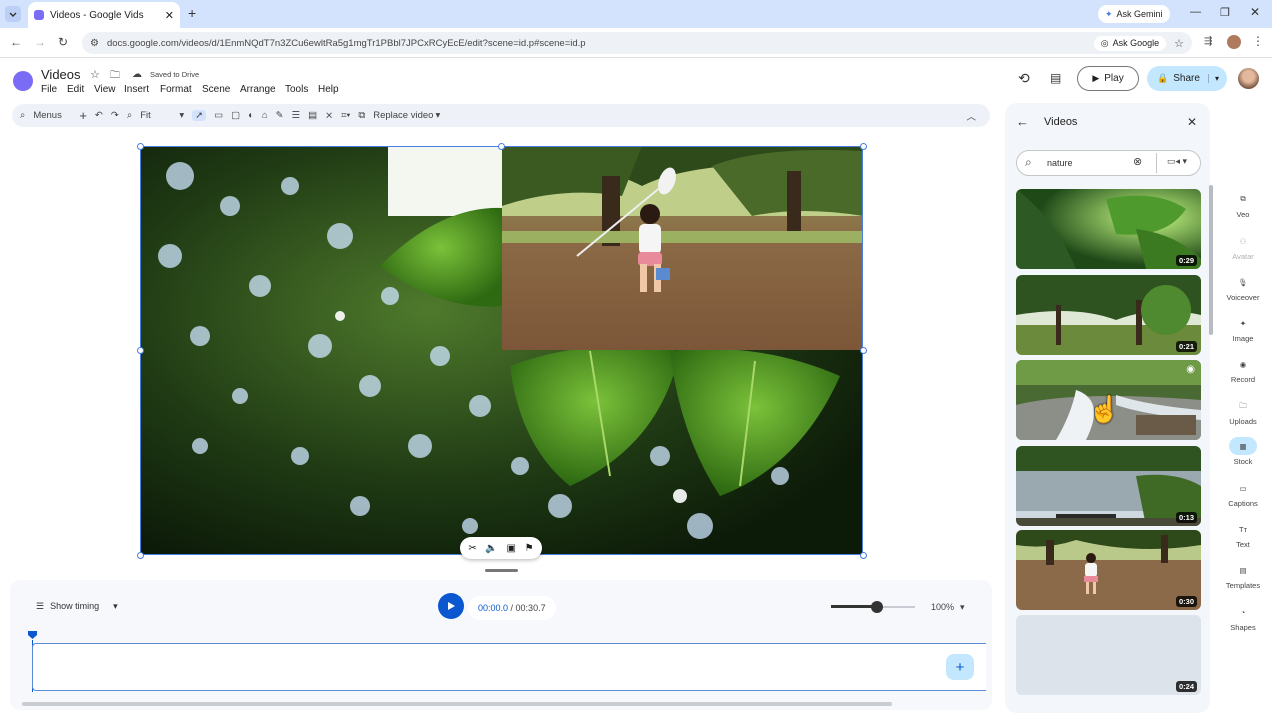 The width and height of the screenshot is (1272, 720). What do you see at coordinates (235, 115) in the screenshot?
I see `image-tool-icon: ▢` at bounding box center [235, 115].